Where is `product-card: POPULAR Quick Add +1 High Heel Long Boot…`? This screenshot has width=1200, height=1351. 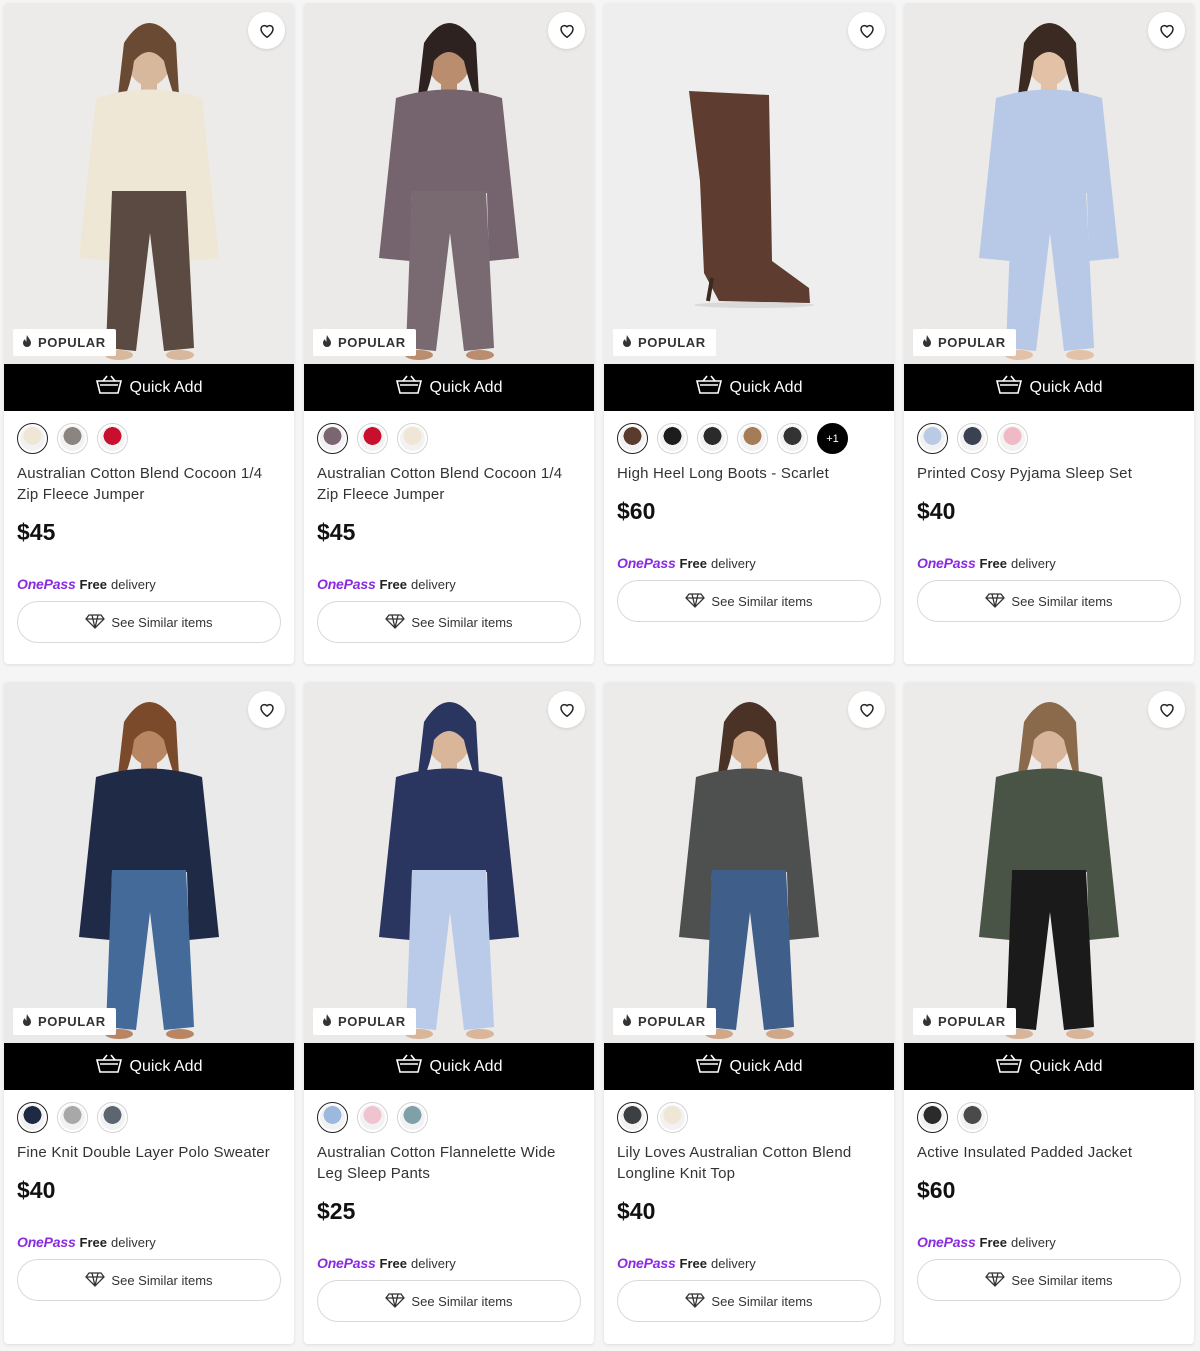 product-card: POPULAR Quick Add +1 High Heel Long Boot… is located at coordinates (749, 333).